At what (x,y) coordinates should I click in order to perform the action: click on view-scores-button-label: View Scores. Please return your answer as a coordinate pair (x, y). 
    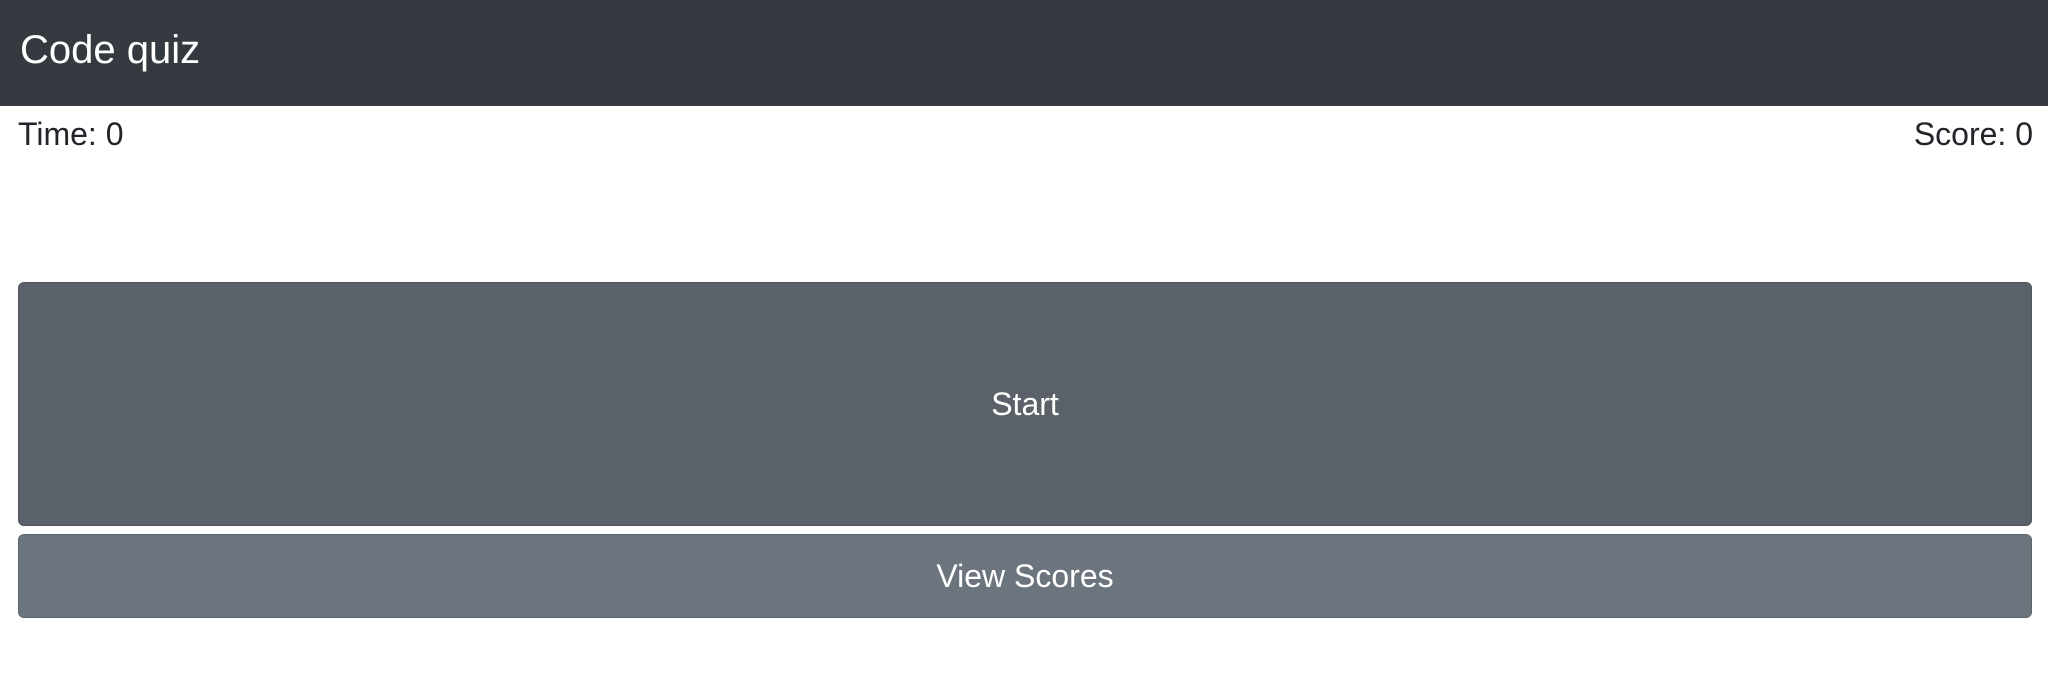
    Looking at the image, I should click on (1025, 575).